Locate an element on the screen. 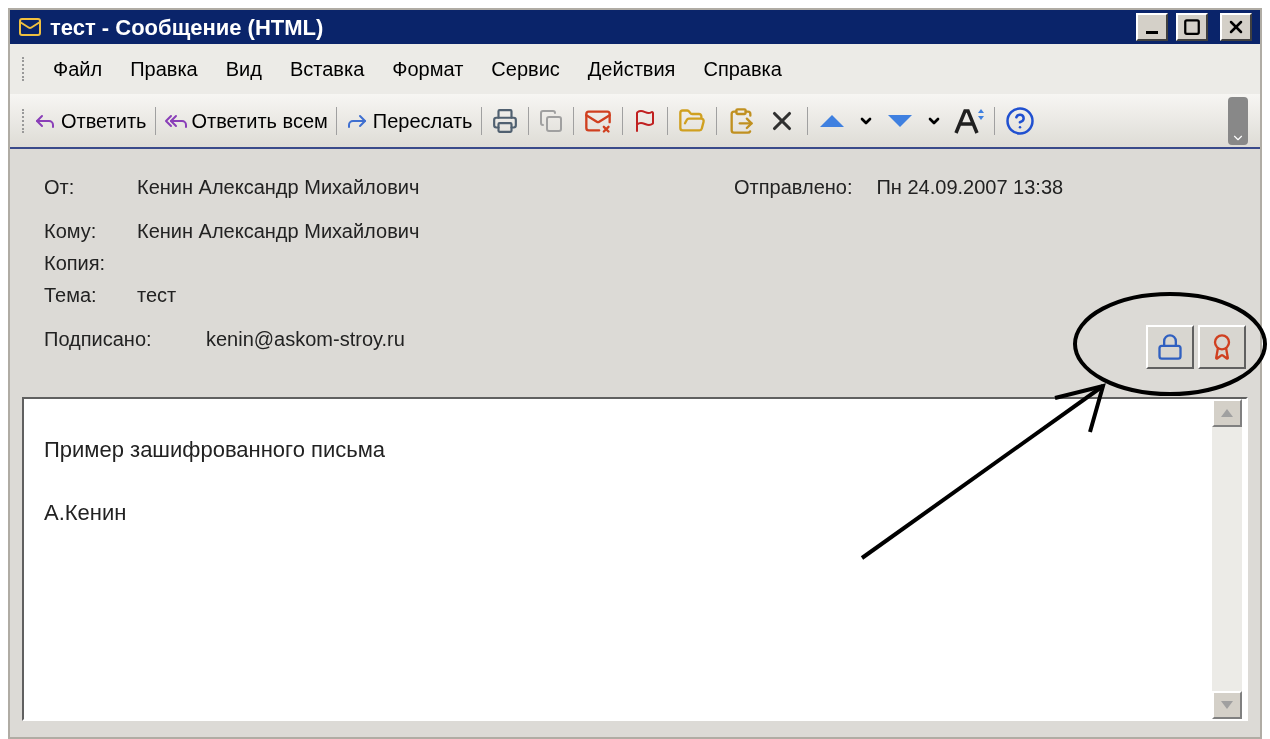  body-text: Пример зашифрованного письма is located at coordinates (215, 450).